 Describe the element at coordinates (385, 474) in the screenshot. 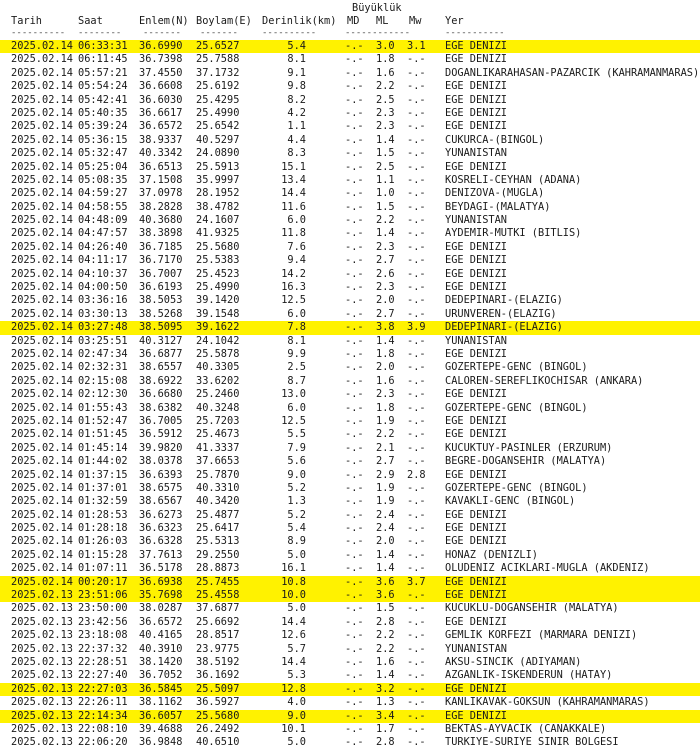

I see `cell-ml: 2.9` at that location.